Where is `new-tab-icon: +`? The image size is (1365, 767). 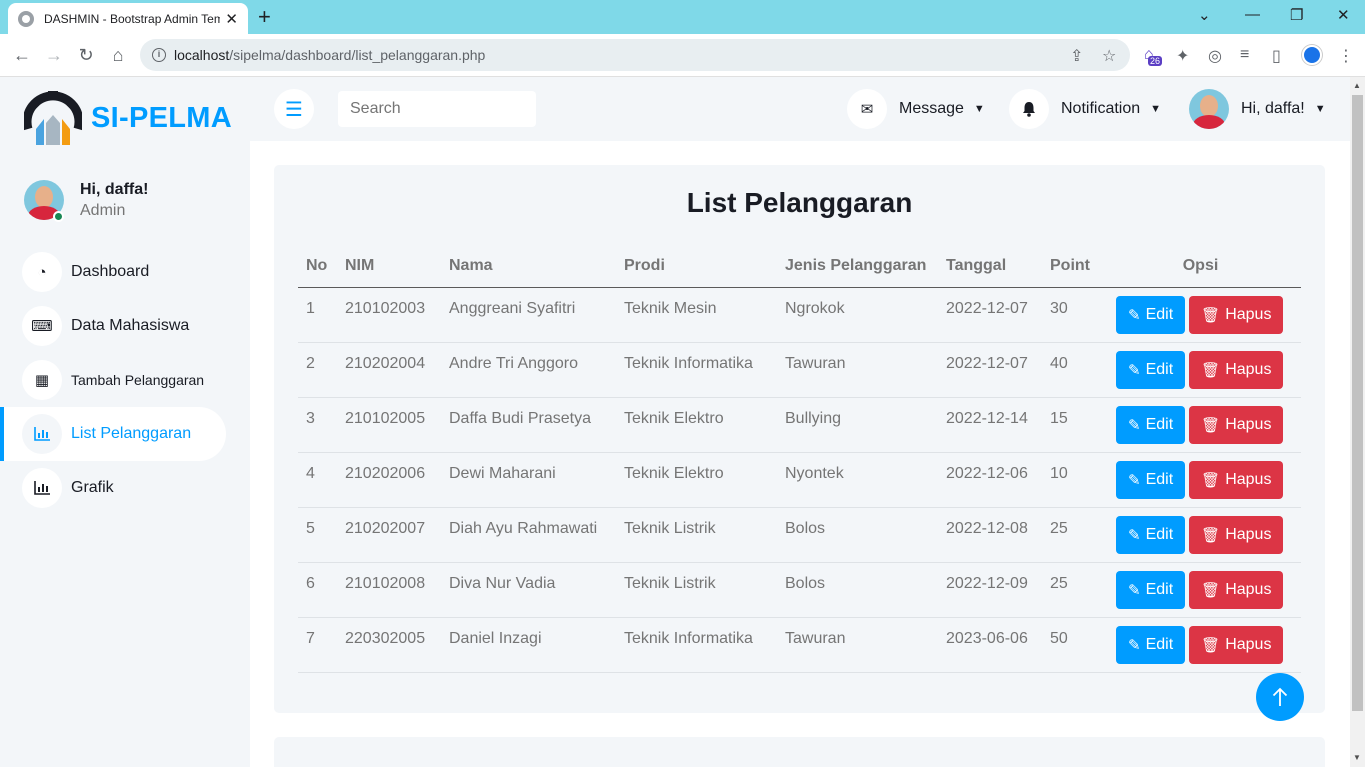 new-tab-icon: + is located at coordinates (264, 17).